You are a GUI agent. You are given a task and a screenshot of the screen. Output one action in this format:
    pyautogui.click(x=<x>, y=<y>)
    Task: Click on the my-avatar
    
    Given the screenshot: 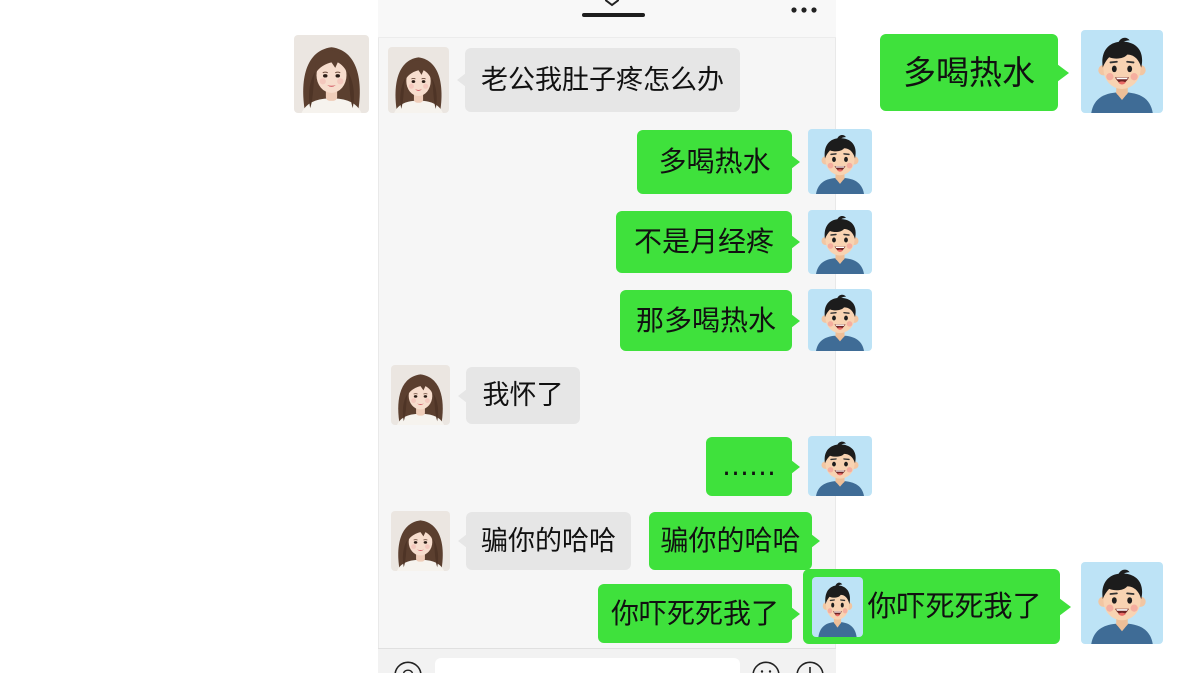 What is the action you would take?
    pyautogui.click(x=837, y=607)
    